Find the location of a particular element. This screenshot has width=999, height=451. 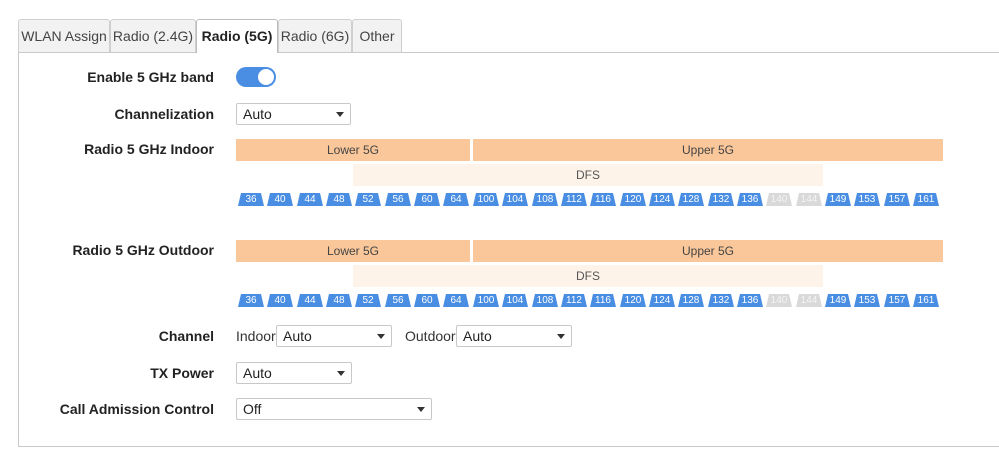

outdoor-channel-132: 132 is located at coordinates (721, 300).